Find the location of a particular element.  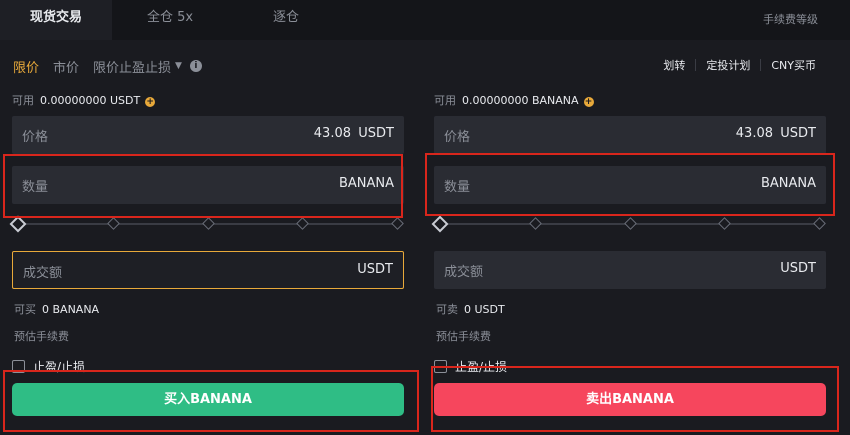

top-links: 划转 定投计划 CNY买币 is located at coordinates (739, 65).